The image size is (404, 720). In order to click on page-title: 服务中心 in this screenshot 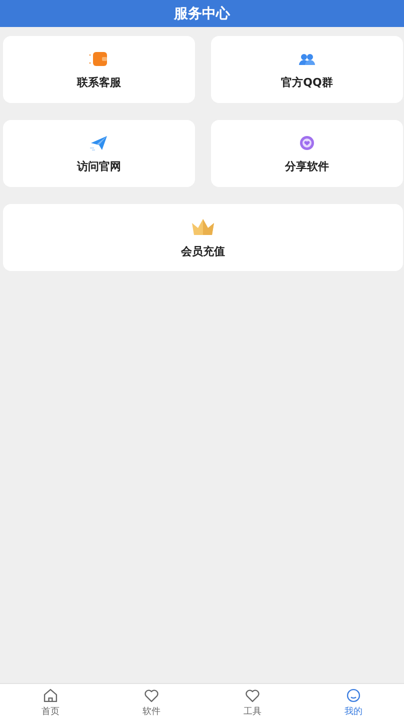, I will do `click(202, 13)`.